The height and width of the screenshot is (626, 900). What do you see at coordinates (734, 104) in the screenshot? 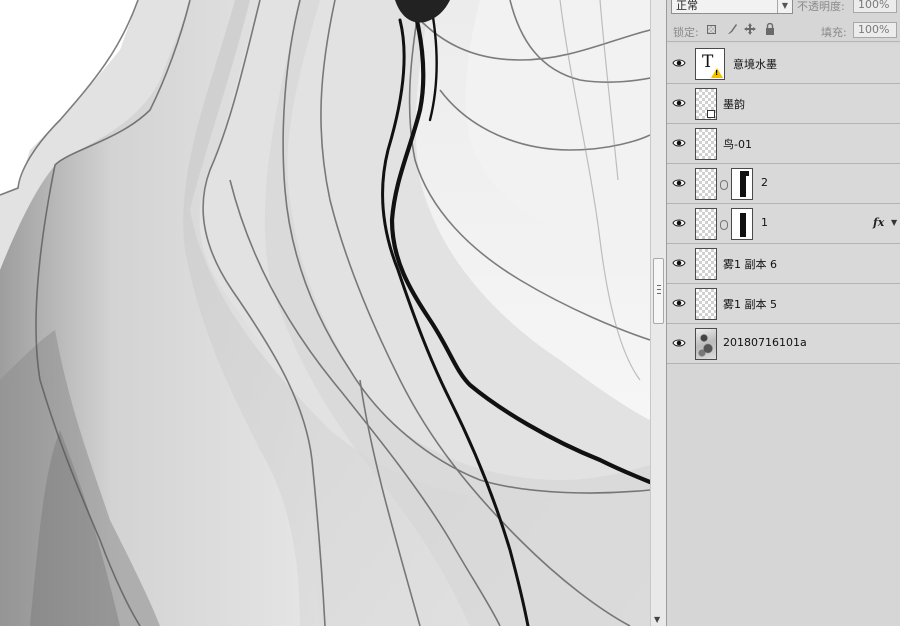
I see `layer-name: 墨韵` at bounding box center [734, 104].